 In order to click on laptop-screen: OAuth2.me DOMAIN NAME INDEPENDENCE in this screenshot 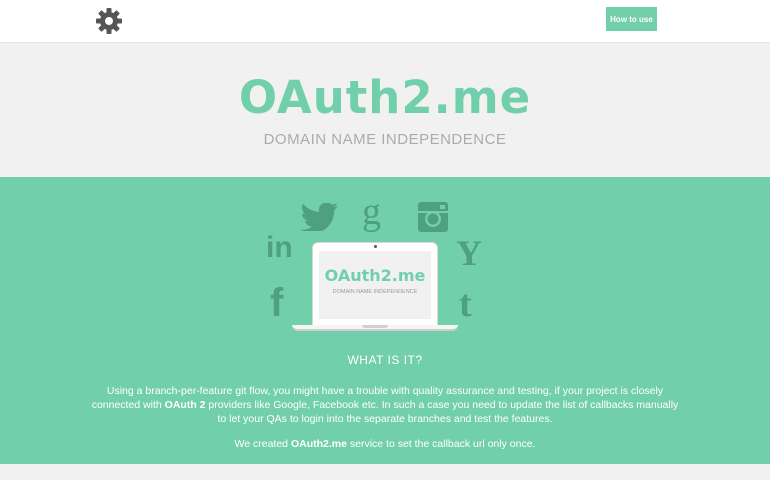, I will do `click(375, 284)`.